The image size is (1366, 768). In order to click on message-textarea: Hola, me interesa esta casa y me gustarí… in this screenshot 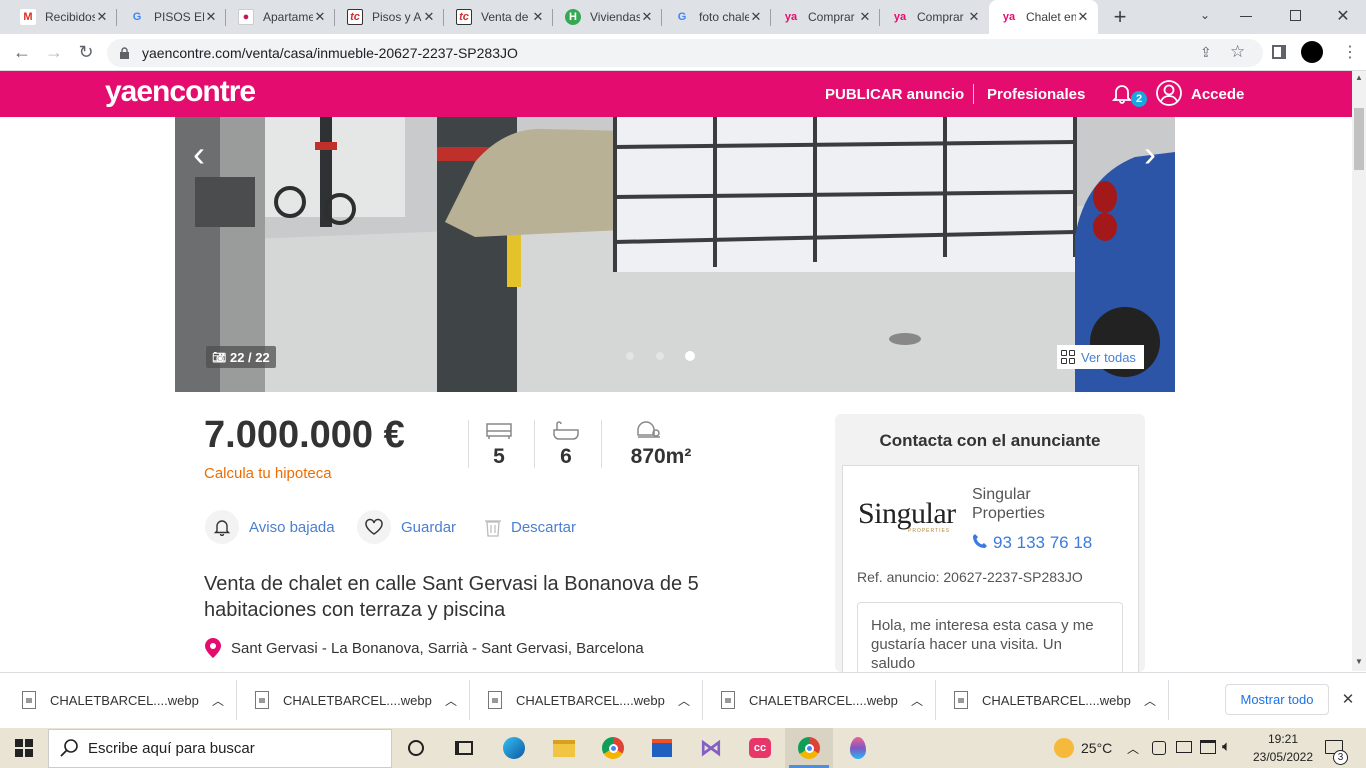, I will do `click(990, 637)`.